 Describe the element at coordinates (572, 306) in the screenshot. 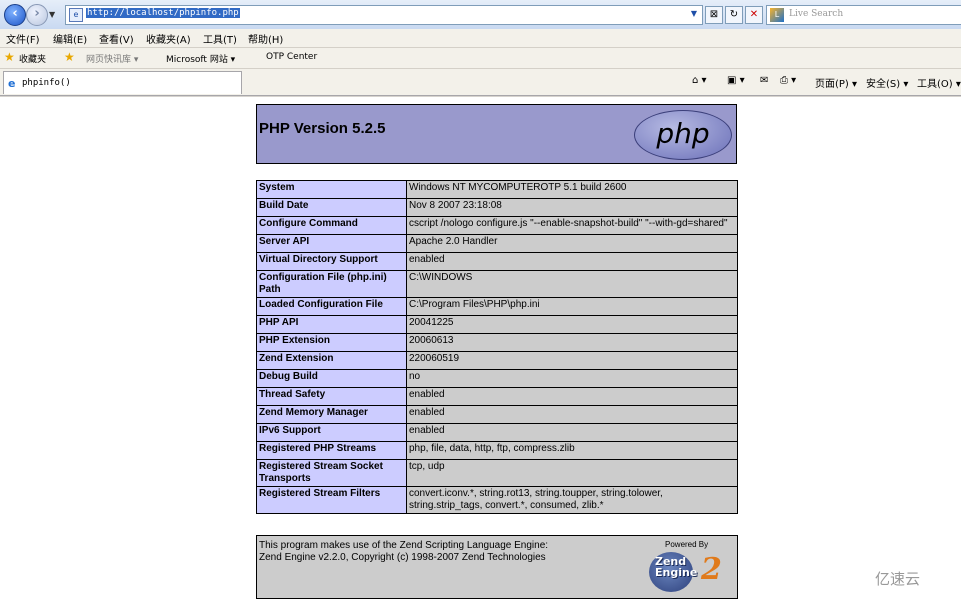

I see `row-value: C:\Program Files\PHP\php.ini` at that location.